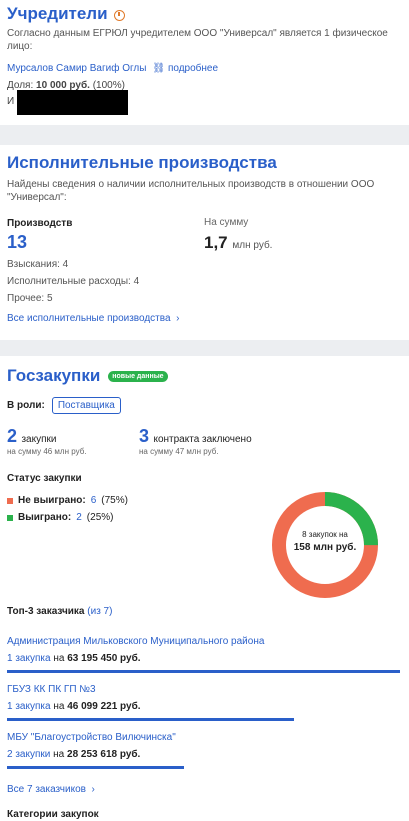 The width and height of the screenshot is (409, 821). I want to click on purchases-stat: 2 закупки на сумму 46 млн руб., so click(47, 441).